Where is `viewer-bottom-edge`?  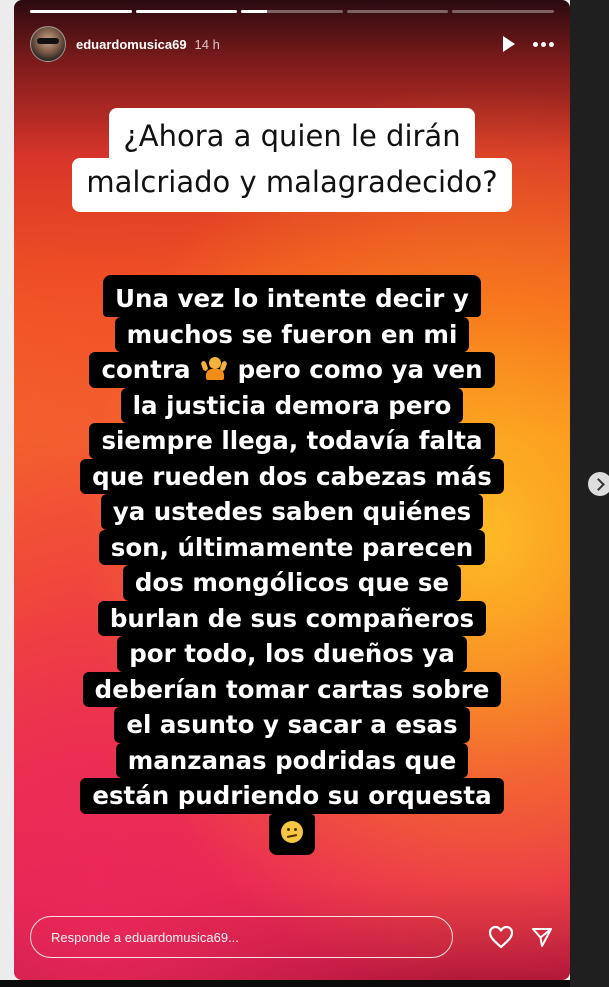
viewer-bottom-edge is located at coordinates (285, 983).